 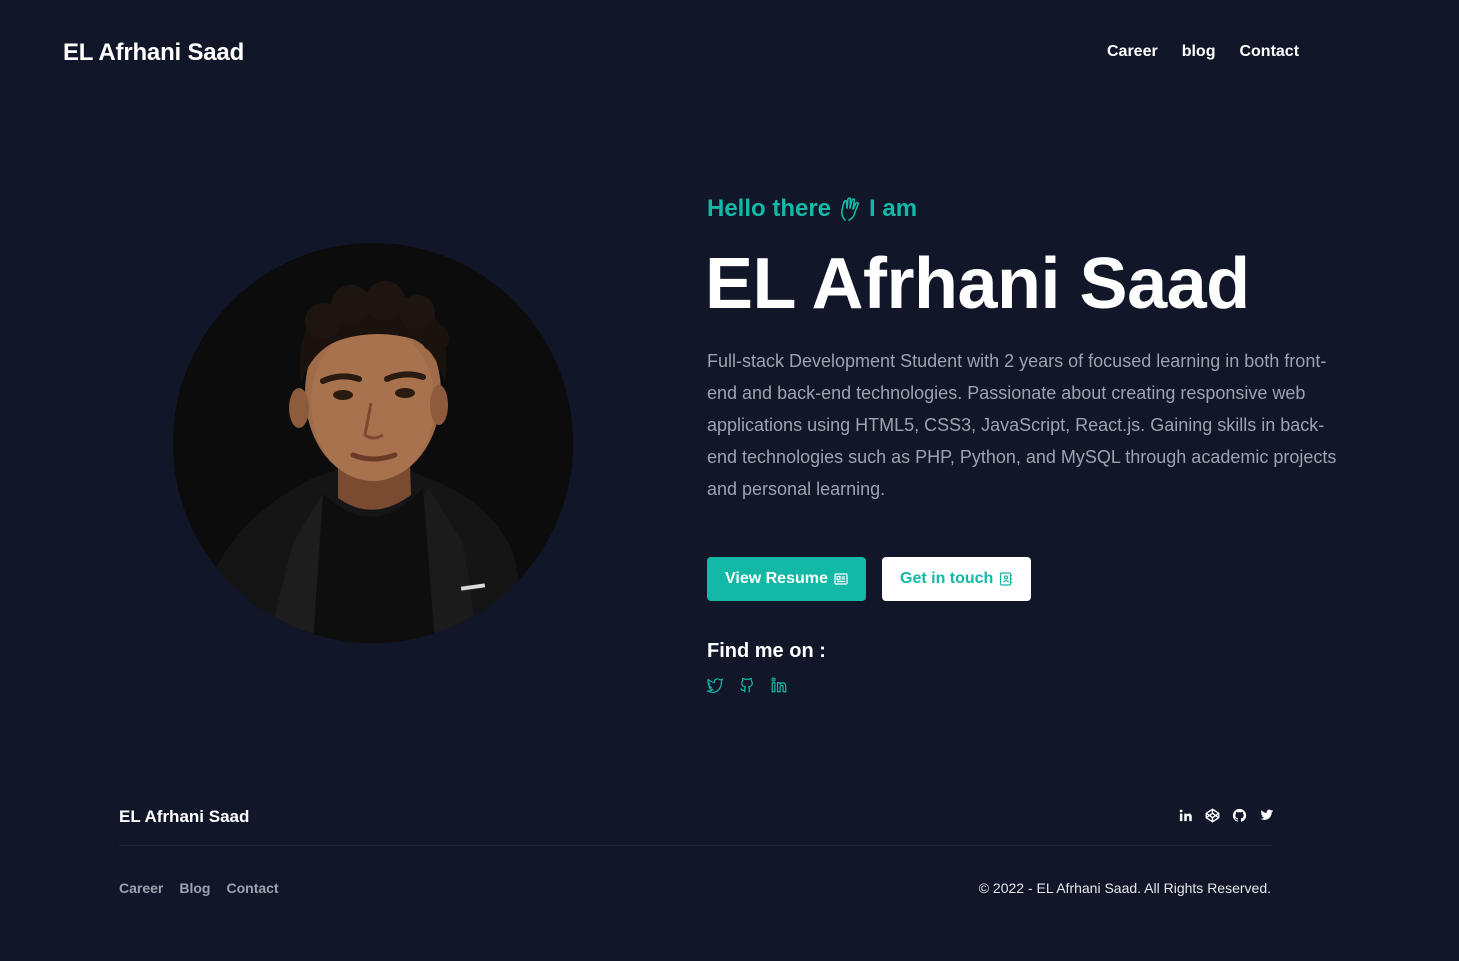 What do you see at coordinates (141, 888) in the screenshot?
I see `footer-nav-career: Career` at bounding box center [141, 888].